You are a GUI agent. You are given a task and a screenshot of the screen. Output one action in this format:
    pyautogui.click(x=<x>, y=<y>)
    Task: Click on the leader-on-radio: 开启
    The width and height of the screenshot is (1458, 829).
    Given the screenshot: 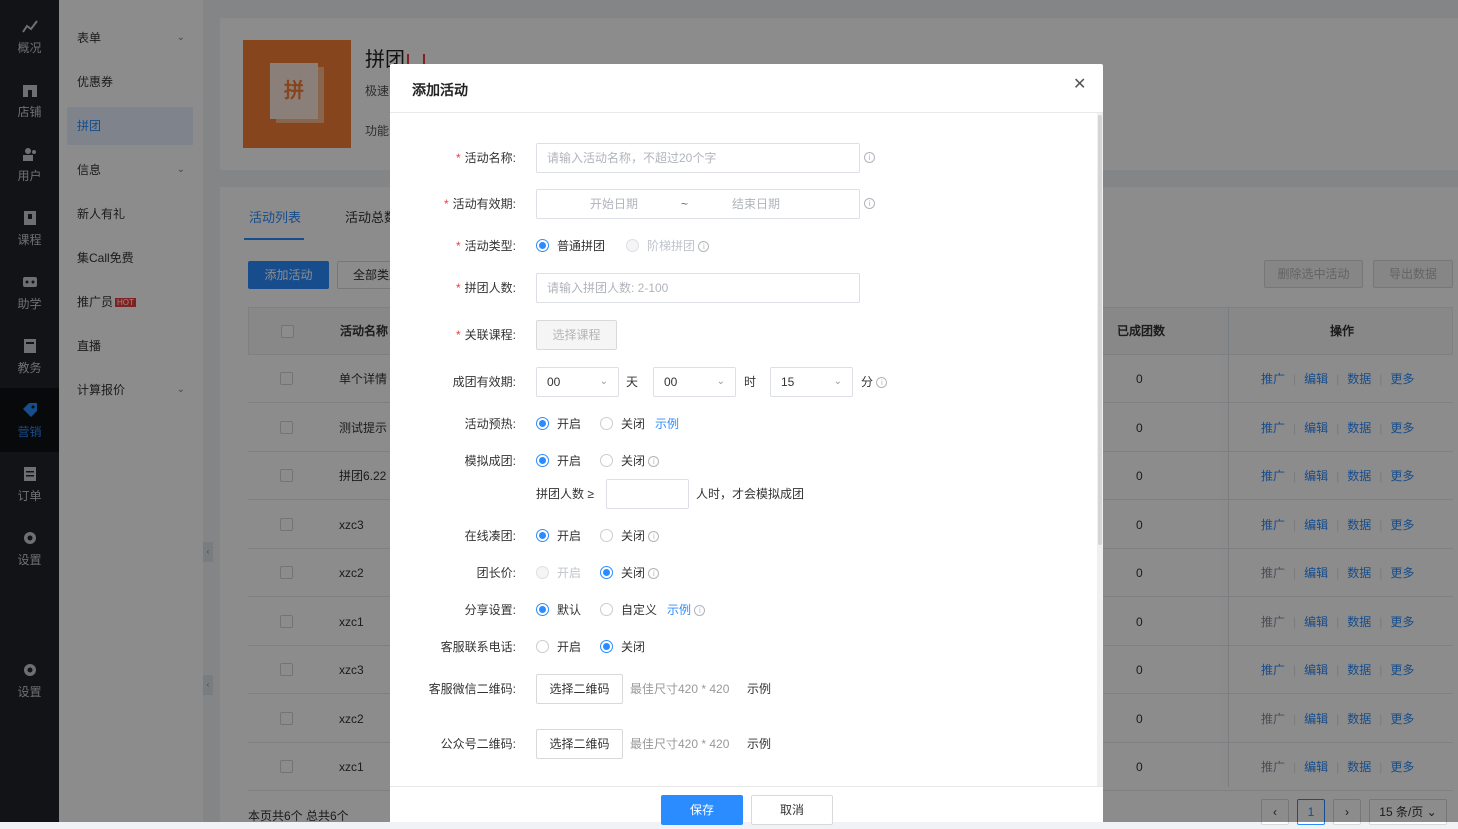 What is the action you would take?
    pyautogui.click(x=558, y=573)
    